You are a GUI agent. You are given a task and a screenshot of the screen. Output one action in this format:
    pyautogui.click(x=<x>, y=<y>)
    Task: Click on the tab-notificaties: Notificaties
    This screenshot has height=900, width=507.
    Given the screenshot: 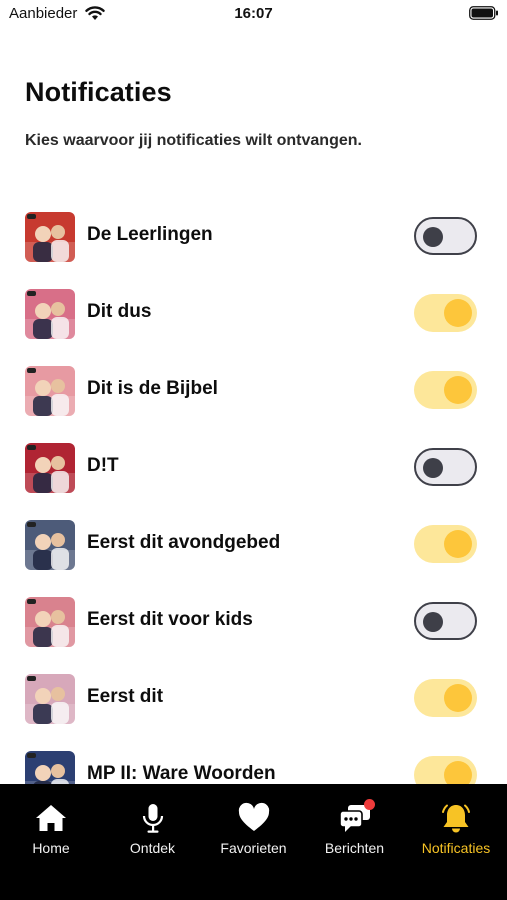 What is the action you would take?
    pyautogui.click(x=456, y=842)
    